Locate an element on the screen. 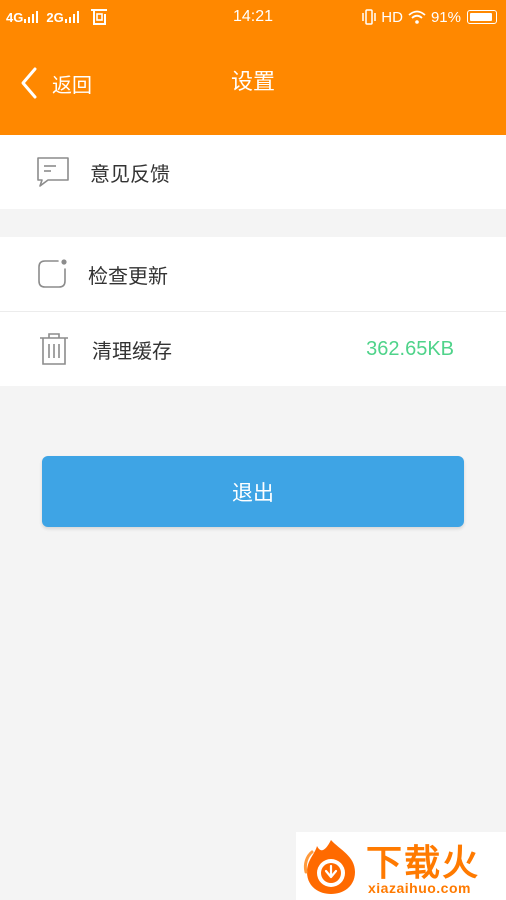 The height and width of the screenshot is (900, 506). watermark-brand: 下载火 is located at coordinates (423, 863).